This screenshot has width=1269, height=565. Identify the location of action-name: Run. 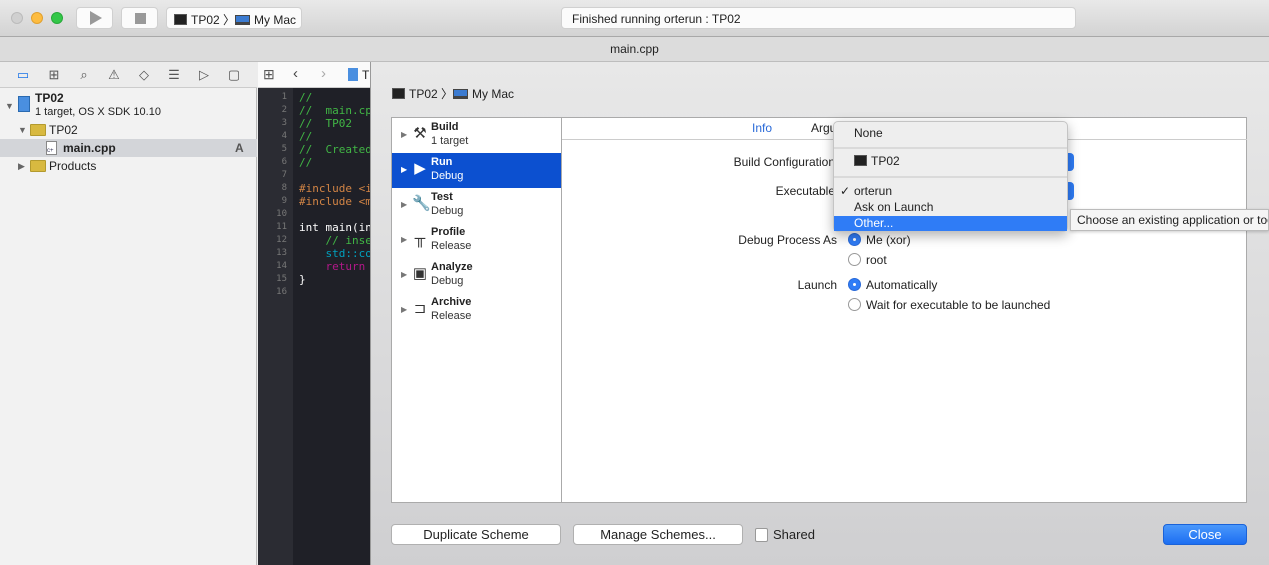
(442, 162).